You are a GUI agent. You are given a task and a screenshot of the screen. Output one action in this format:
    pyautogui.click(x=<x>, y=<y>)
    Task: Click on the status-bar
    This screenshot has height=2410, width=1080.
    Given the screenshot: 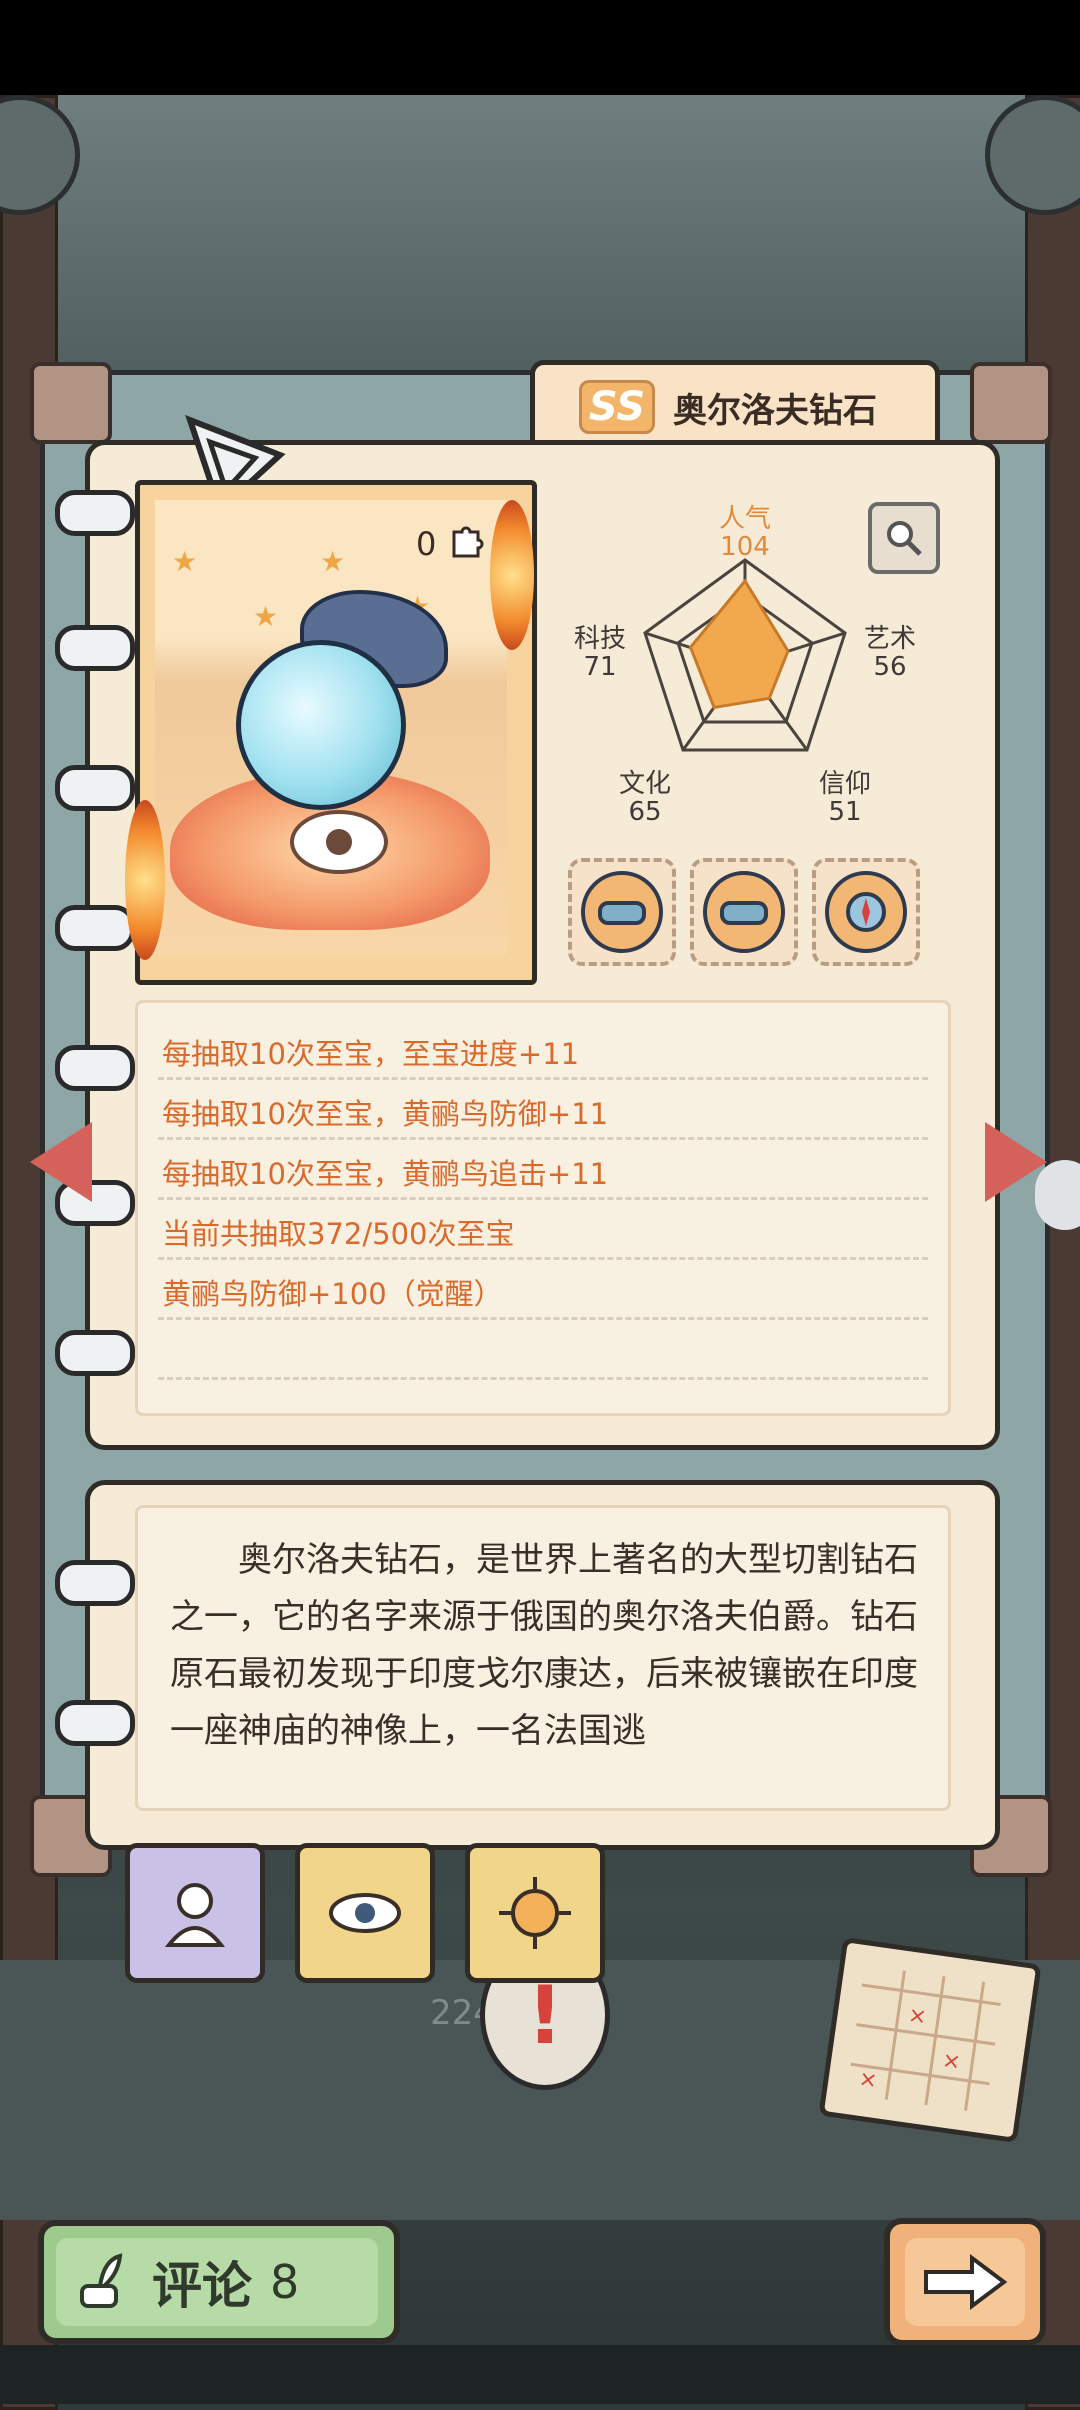 What is the action you would take?
    pyautogui.click(x=540, y=47)
    